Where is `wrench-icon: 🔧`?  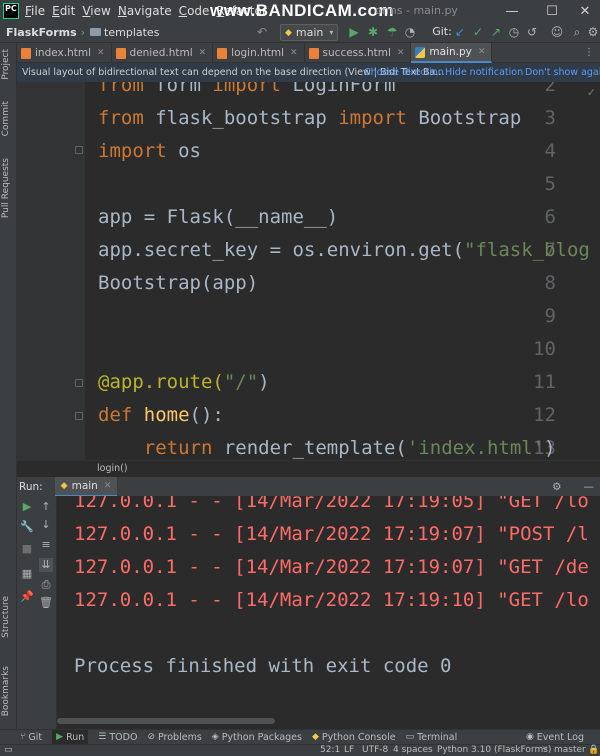 wrench-icon: 🔧 is located at coordinates (27, 527).